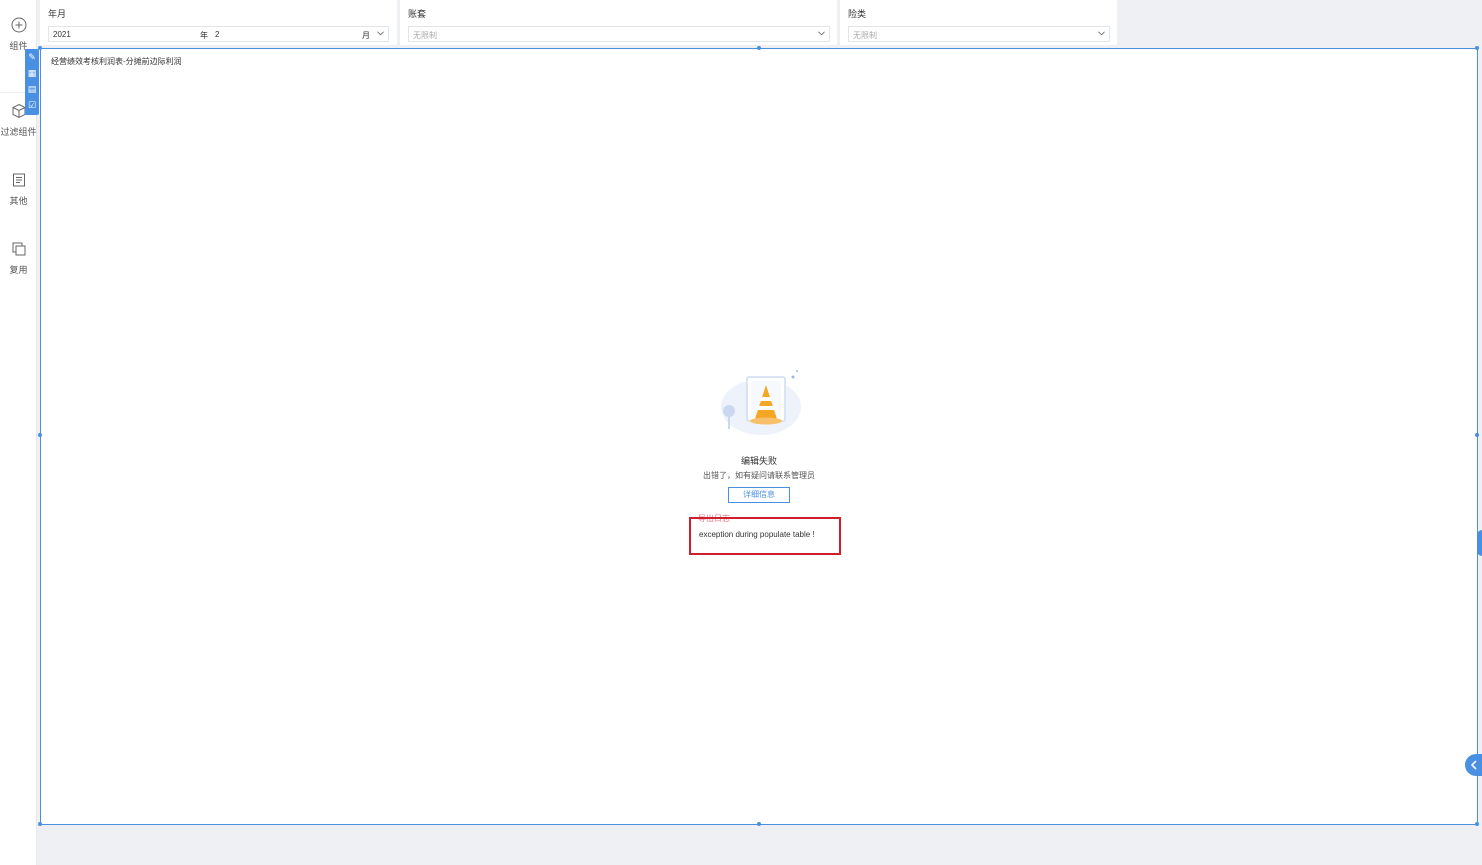 Image resolution: width=1482 pixels, height=865 pixels. What do you see at coordinates (18, 132) in the screenshot?
I see `sidebar-item-label: 过滤组件` at bounding box center [18, 132].